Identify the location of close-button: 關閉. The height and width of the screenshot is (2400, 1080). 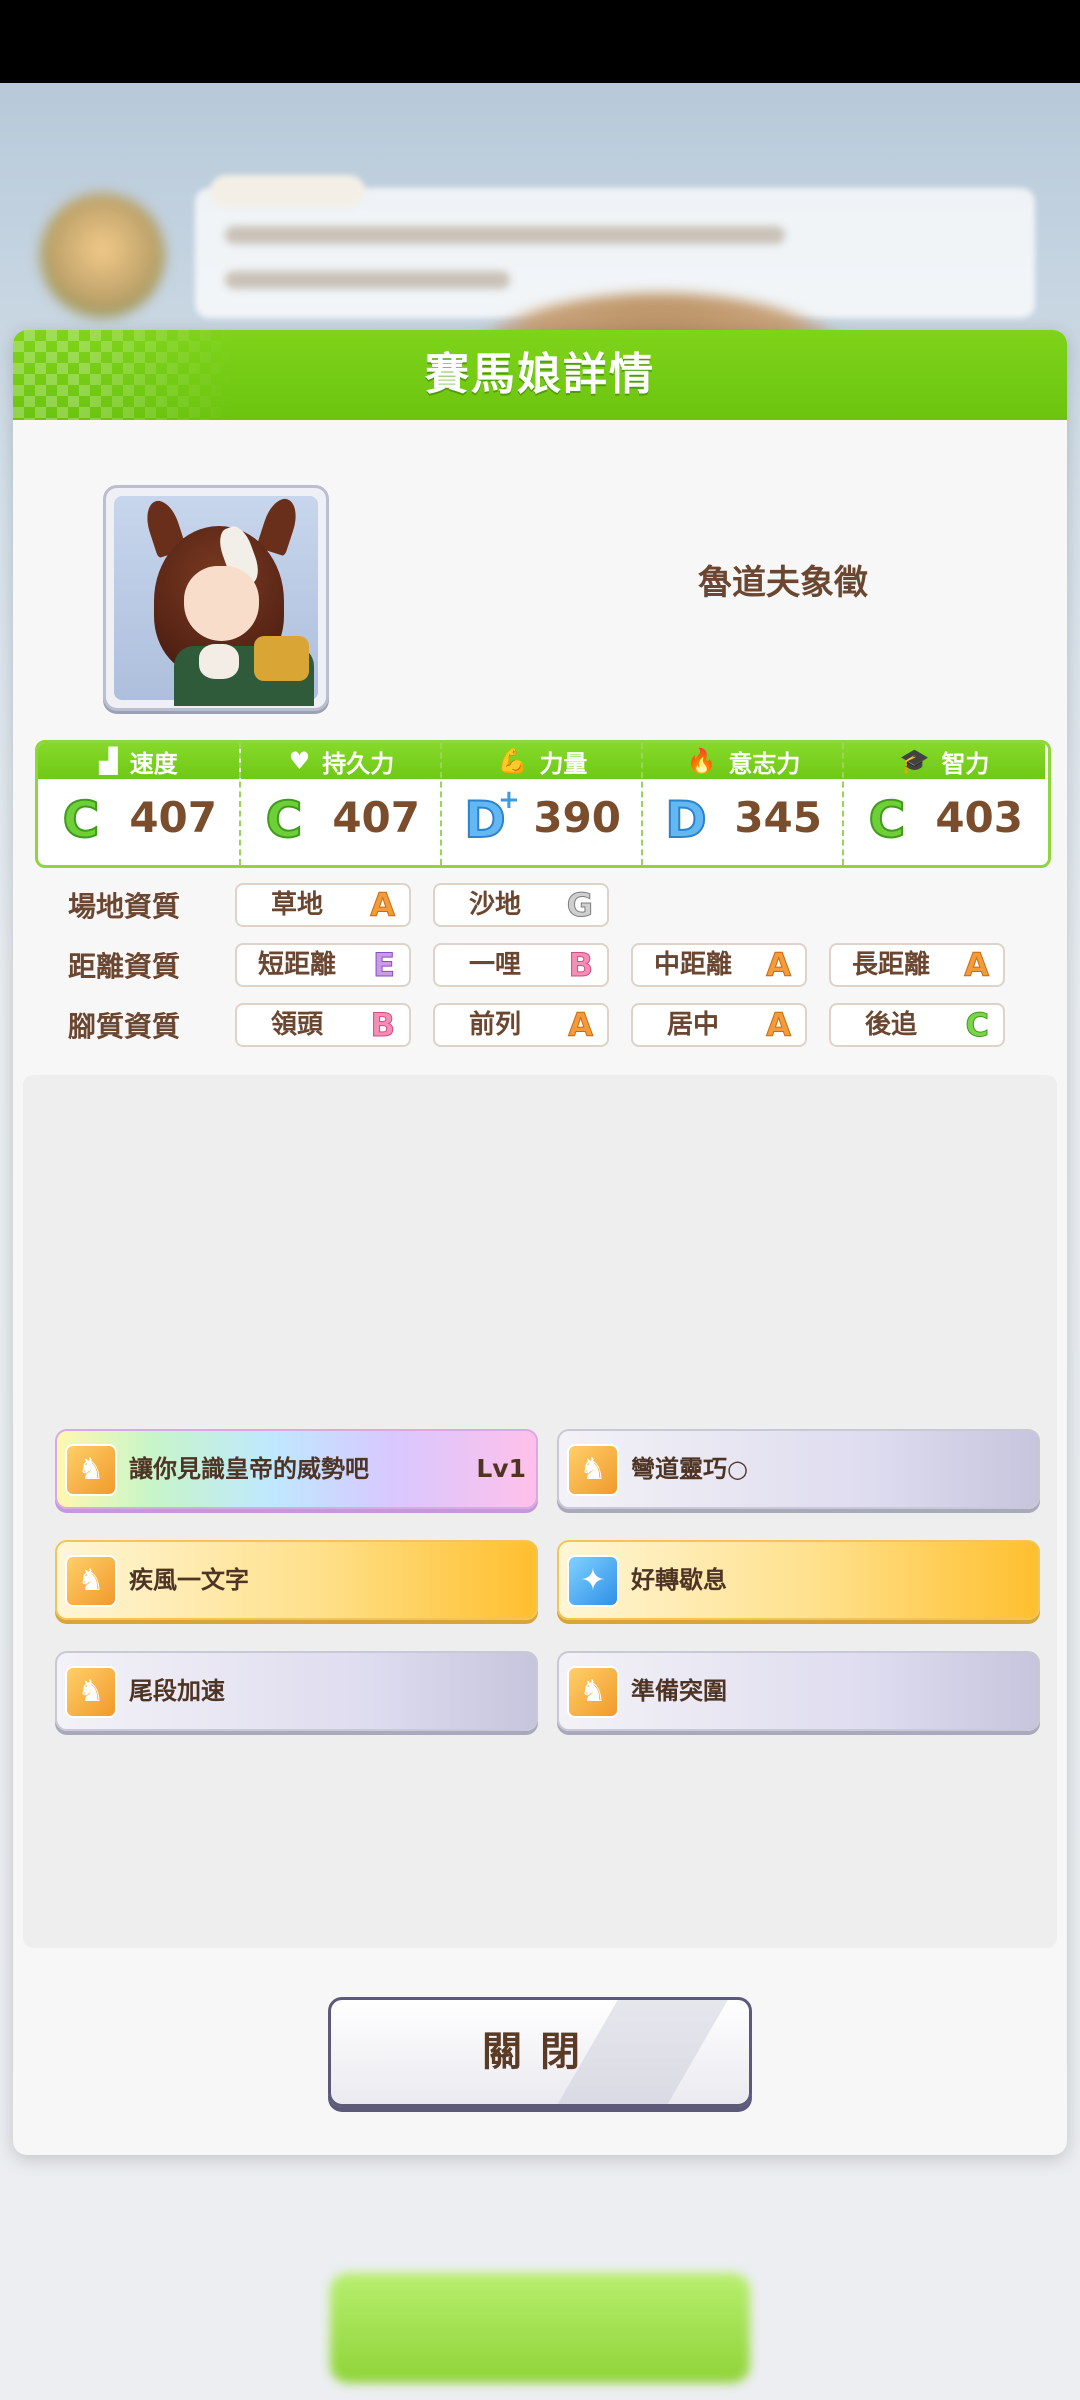
(540, 2052).